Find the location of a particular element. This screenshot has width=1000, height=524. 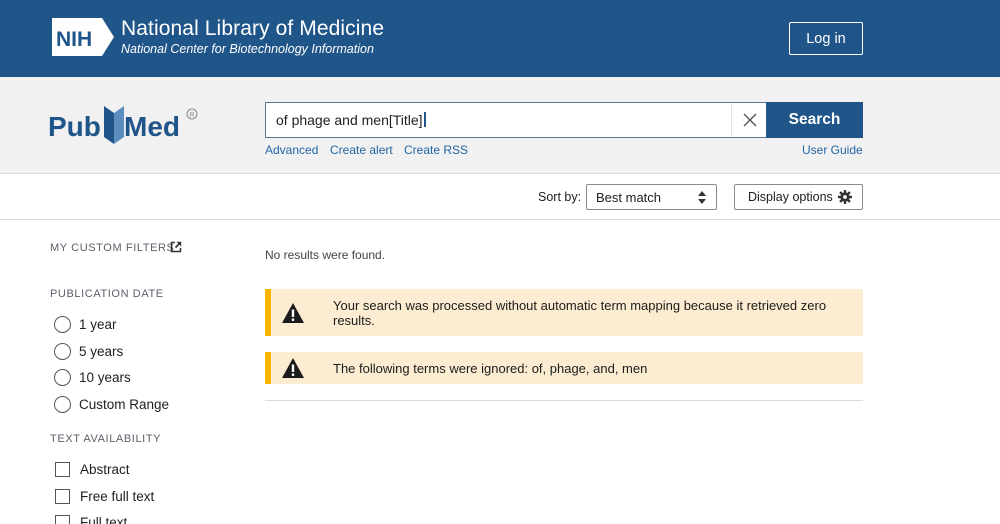

no-results-message: No results were found. is located at coordinates (325, 255).